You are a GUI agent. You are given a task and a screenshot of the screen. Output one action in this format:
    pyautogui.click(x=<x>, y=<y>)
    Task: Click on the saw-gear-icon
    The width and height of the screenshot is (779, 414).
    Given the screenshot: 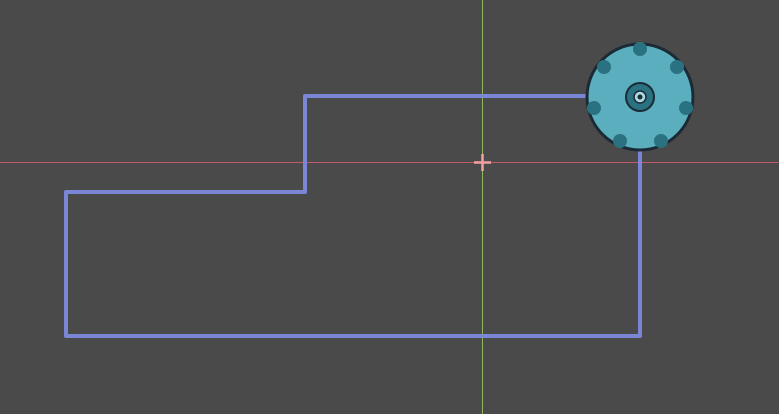 What is the action you would take?
    pyautogui.click(x=640, y=97)
    